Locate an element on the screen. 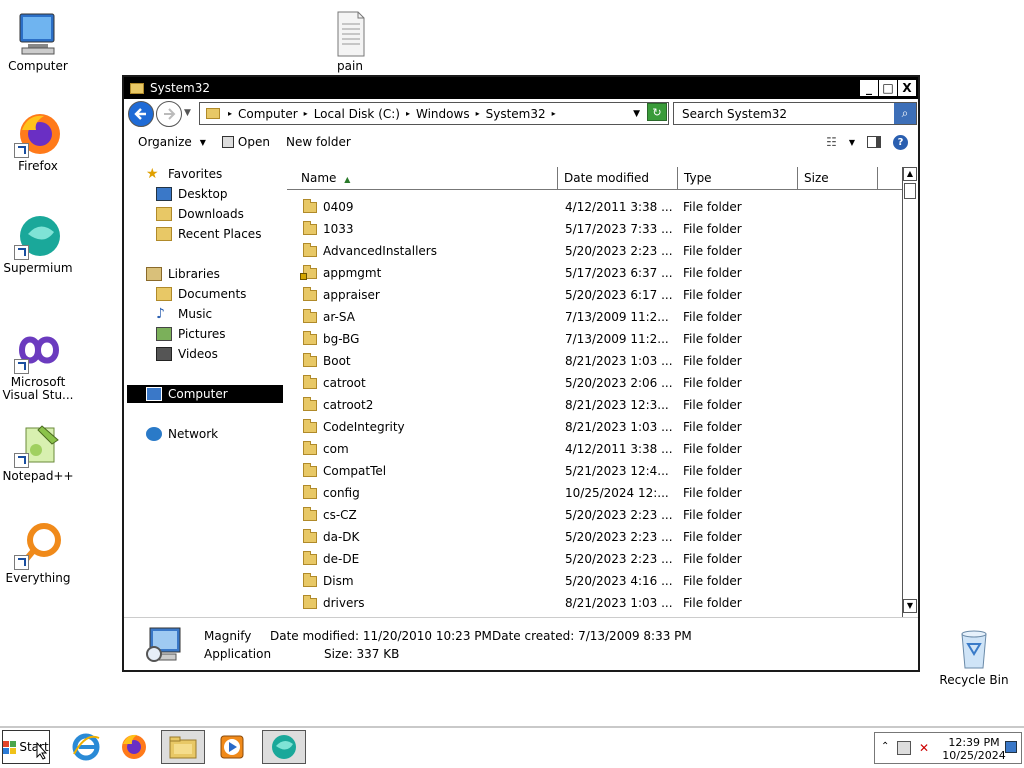 The width and height of the screenshot is (1024, 768). file-row: config 10/25/2024 12:... File folder is located at coordinates (595, 493).